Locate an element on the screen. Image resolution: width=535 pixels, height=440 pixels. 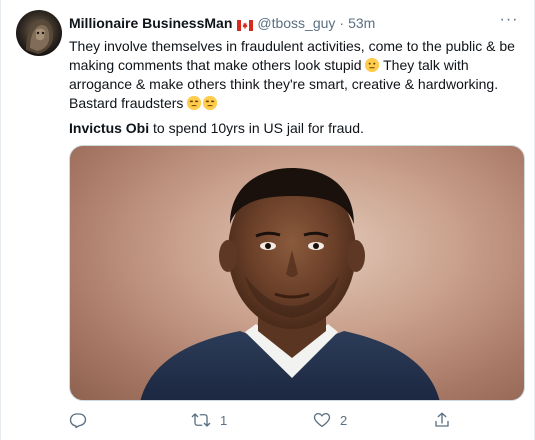
share-icon is located at coordinates (442, 419).